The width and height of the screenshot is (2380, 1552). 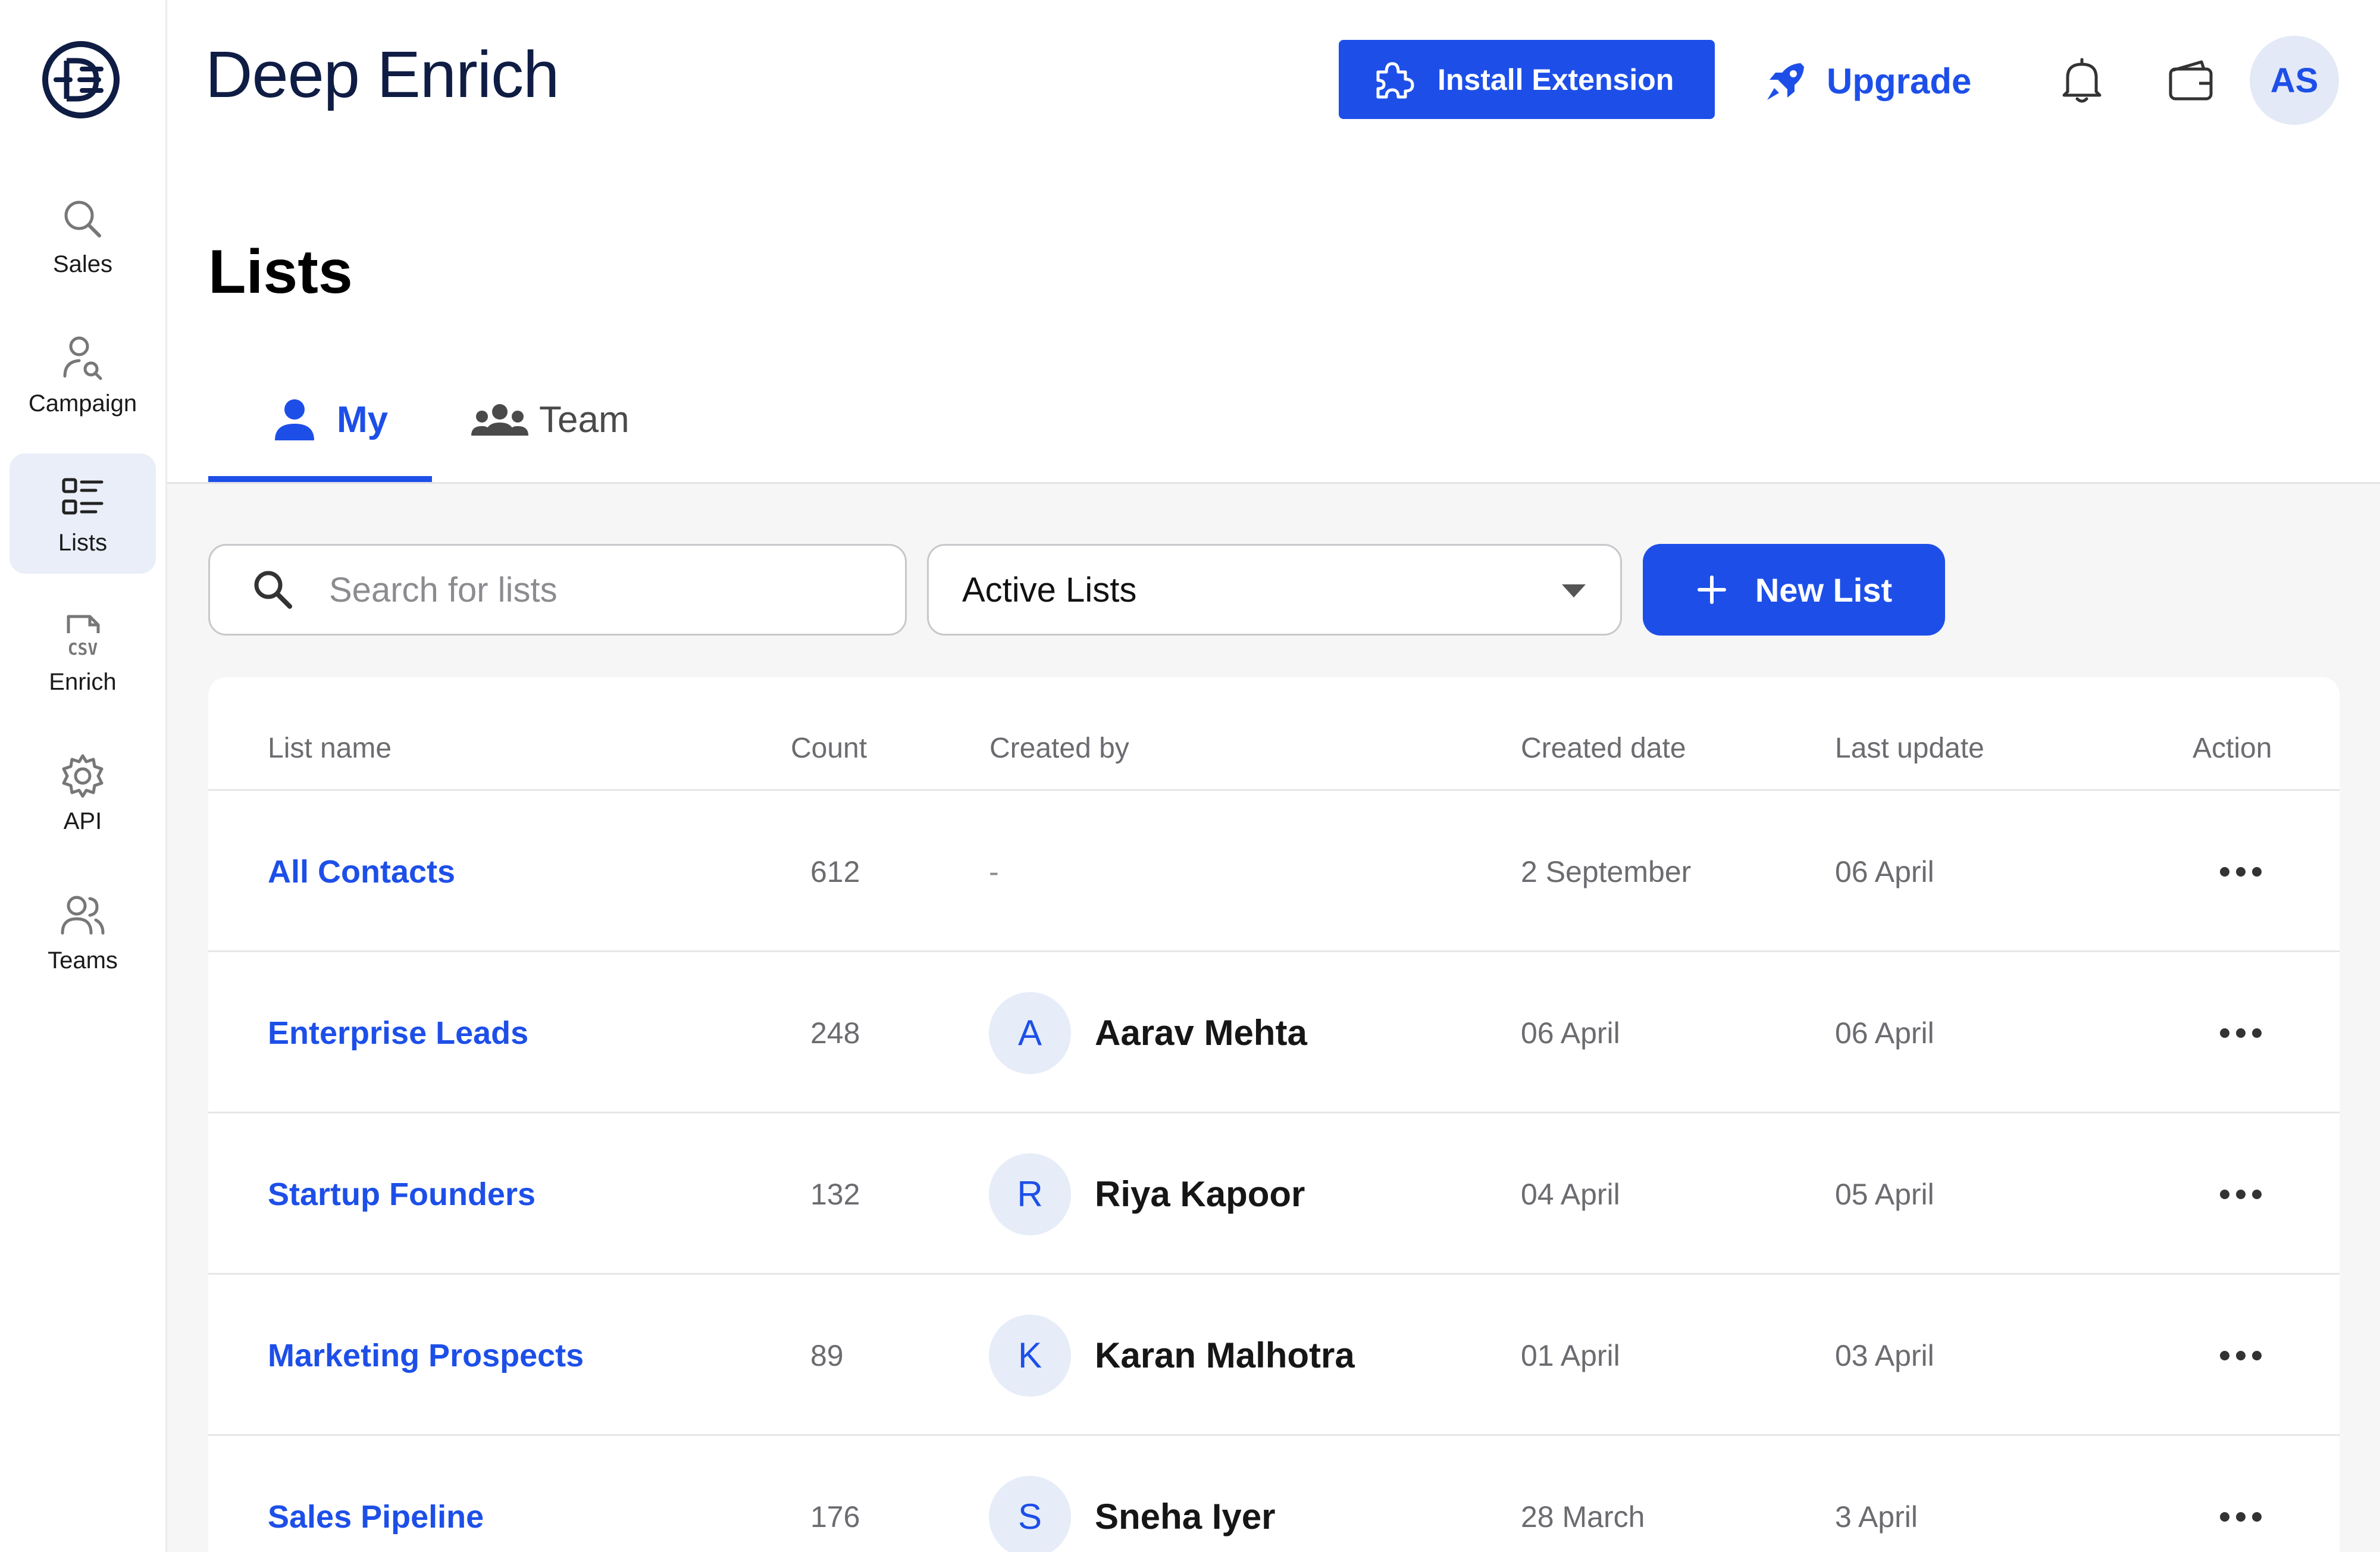 What do you see at coordinates (330, 749) in the screenshot?
I see `column-header-list-name: List name` at bounding box center [330, 749].